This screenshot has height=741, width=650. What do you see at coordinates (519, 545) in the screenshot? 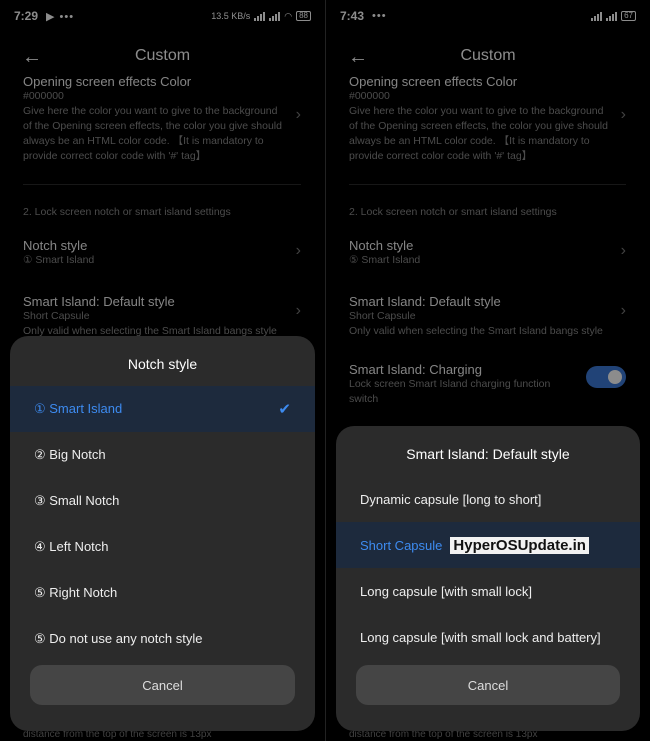
I see `watermark: HyperOSUpdate.in` at bounding box center [519, 545].